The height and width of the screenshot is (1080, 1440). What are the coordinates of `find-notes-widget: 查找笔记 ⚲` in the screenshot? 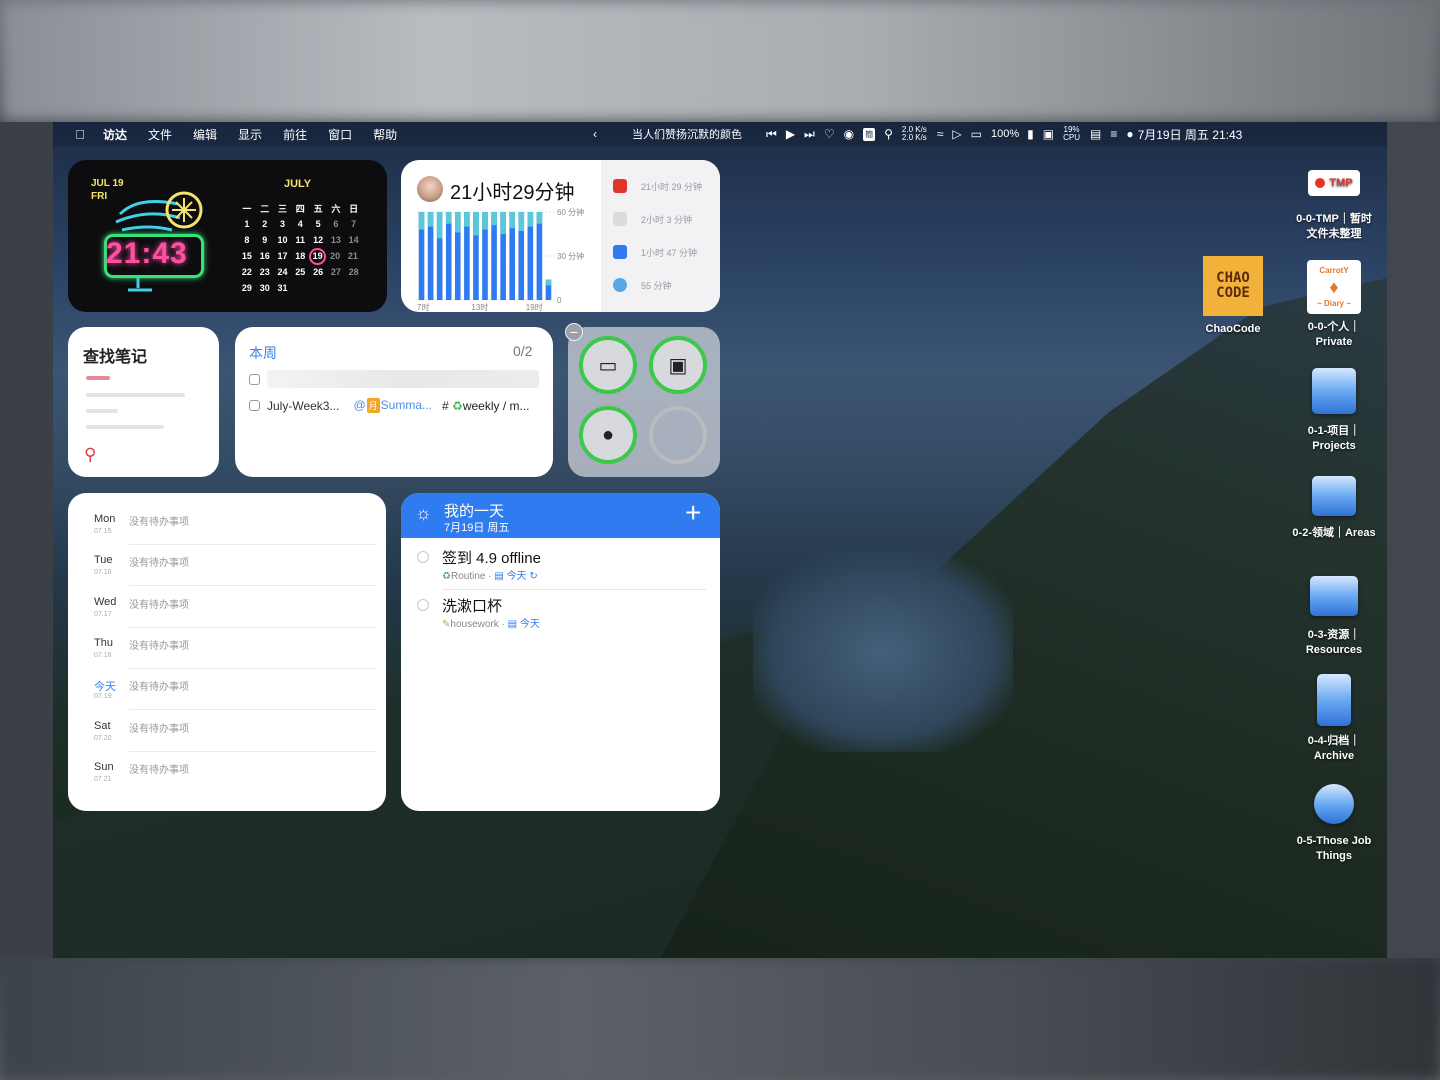 It's located at (143, 402).